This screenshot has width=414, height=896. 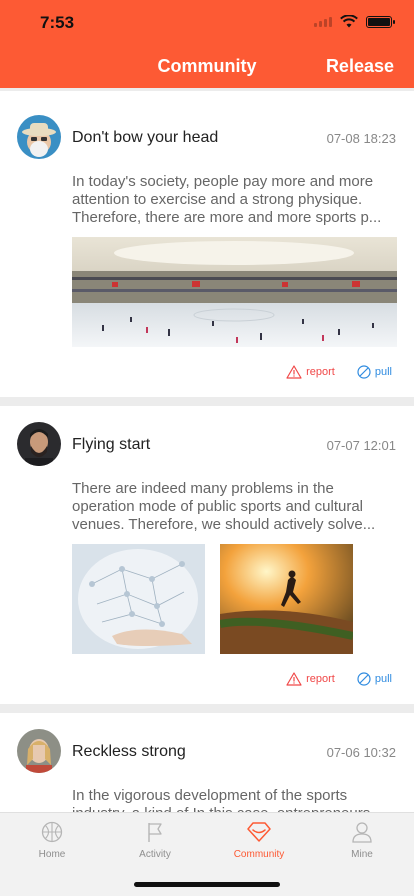 I want to click on post-time: 07-08 18:23, so click(x=361, y=138).